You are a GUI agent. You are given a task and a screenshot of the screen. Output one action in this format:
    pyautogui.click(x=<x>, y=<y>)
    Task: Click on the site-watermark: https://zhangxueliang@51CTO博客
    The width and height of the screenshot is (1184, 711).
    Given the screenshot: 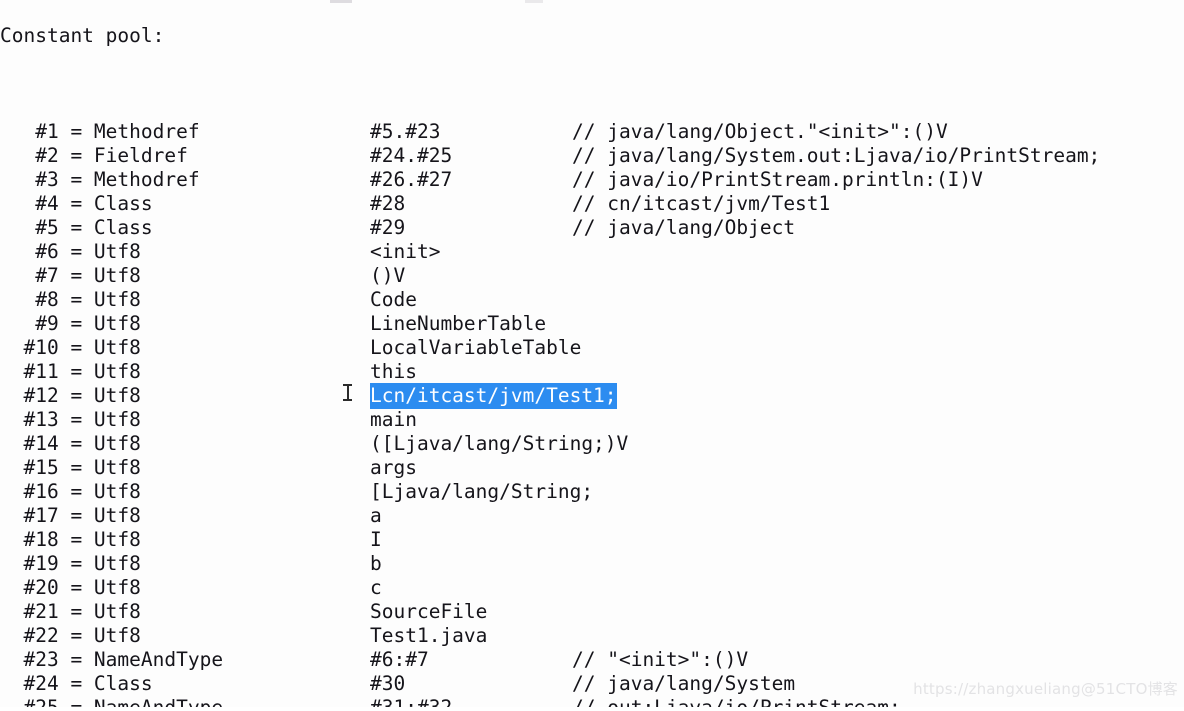 What is the action you would take?
    pyautogui.click(x=1045, y=689)
    